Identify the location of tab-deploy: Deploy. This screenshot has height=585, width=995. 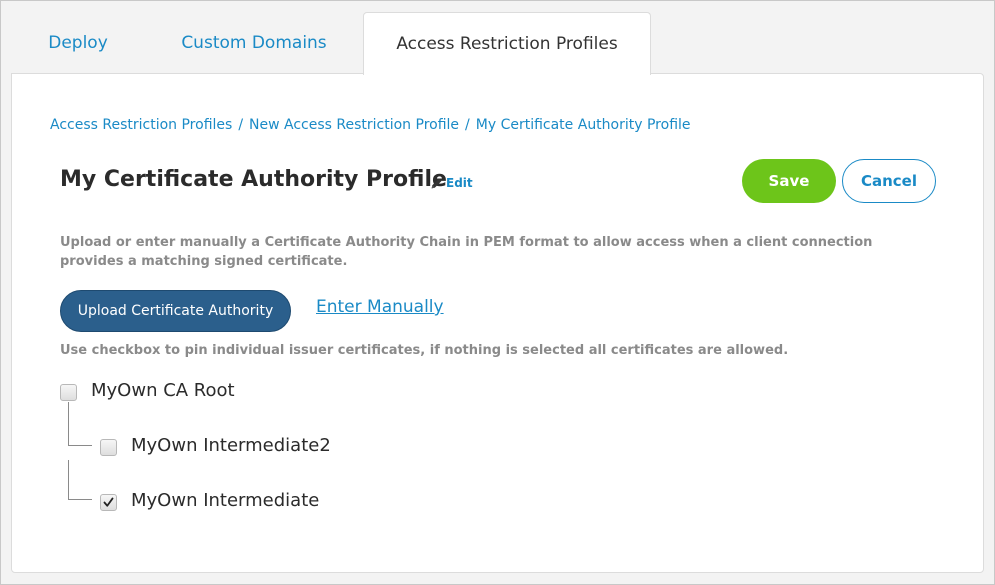
(78, 43).